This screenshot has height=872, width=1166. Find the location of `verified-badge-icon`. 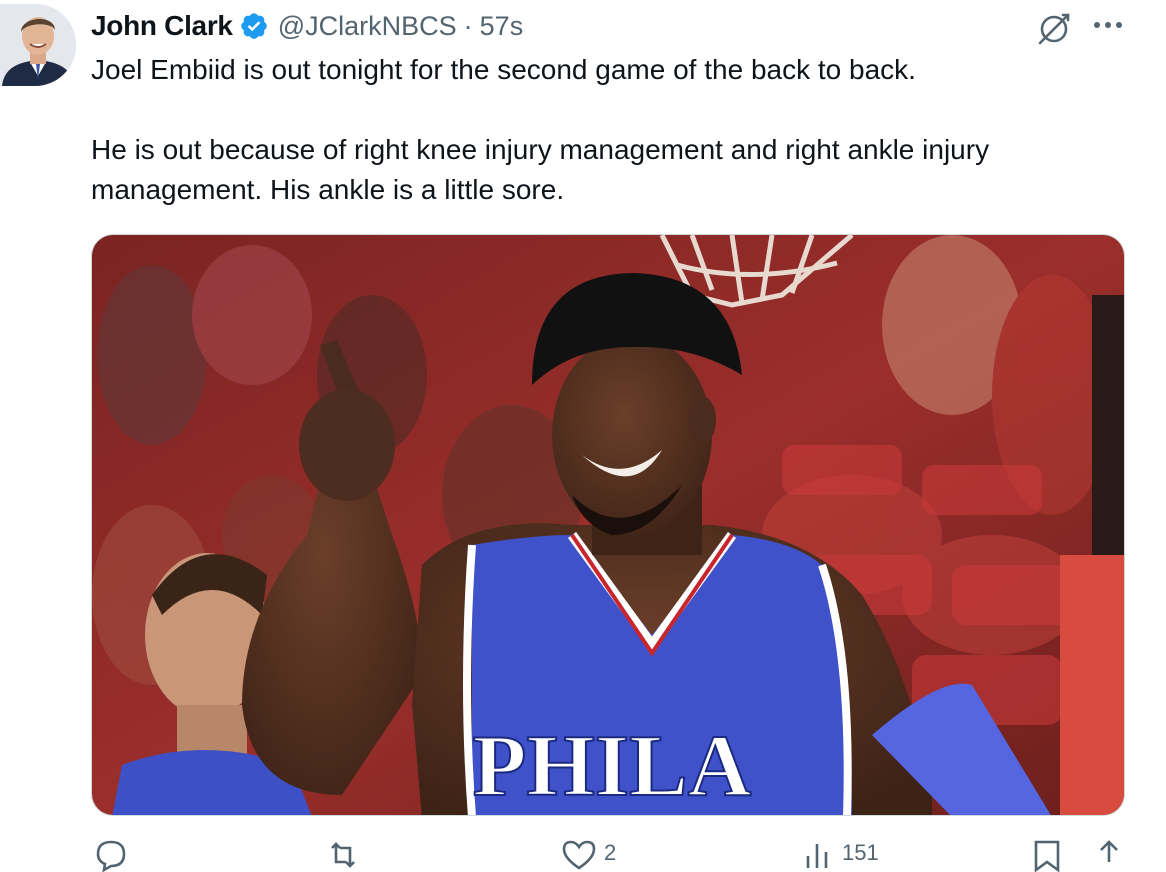

verified-badge-icon is located at coordinates (254, 26).